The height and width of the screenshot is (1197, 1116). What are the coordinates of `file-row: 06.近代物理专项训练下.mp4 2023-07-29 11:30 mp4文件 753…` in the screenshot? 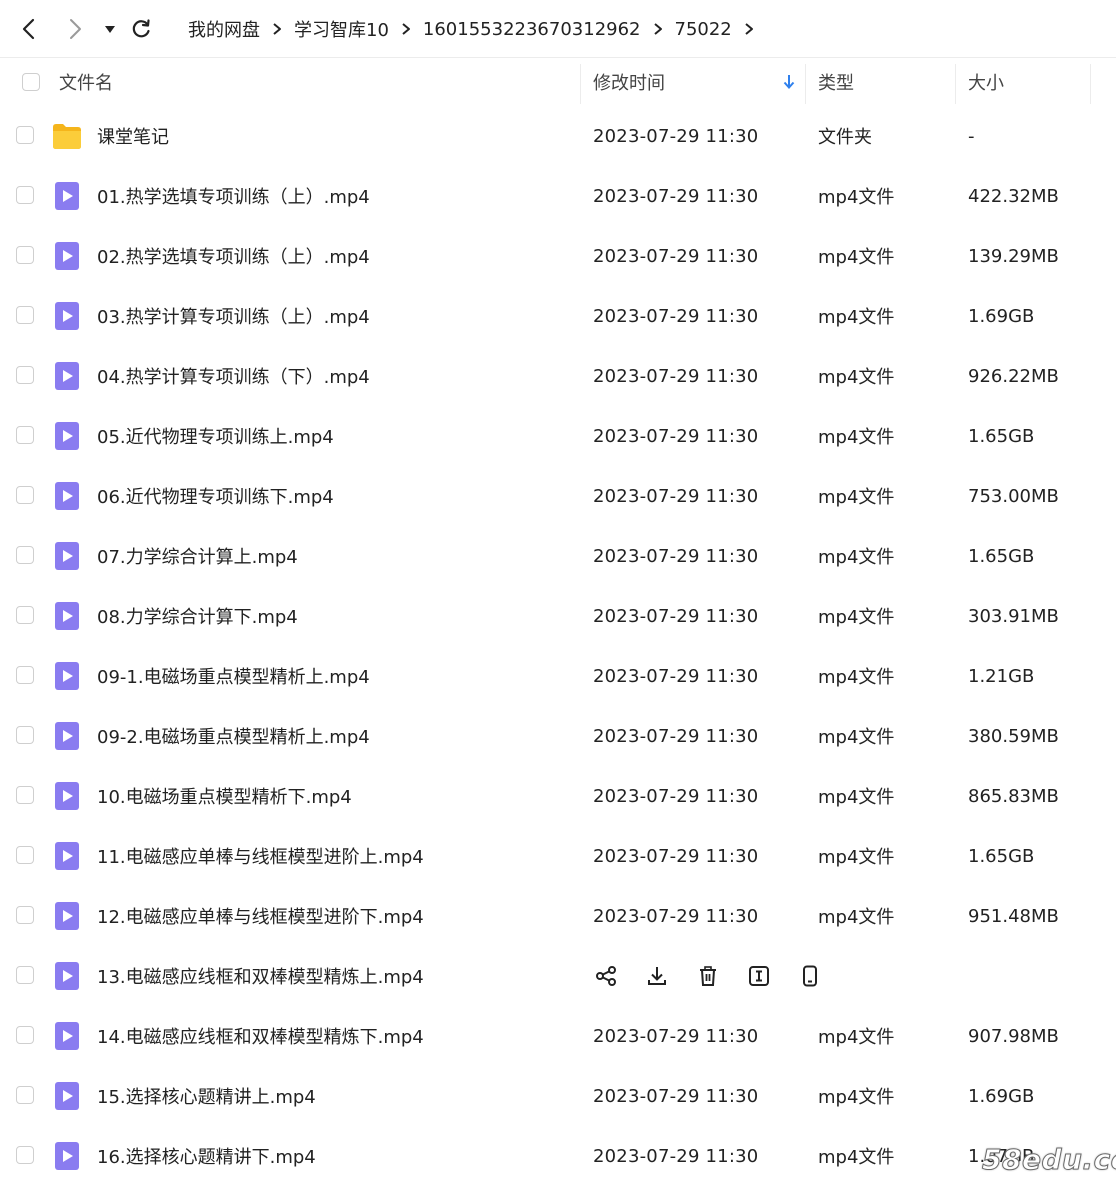 It's located at (558, 496).